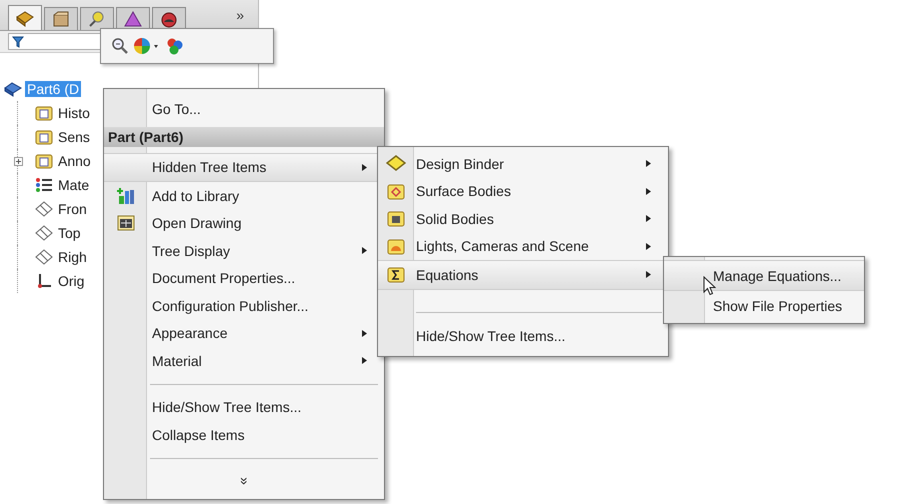  I want to click on triangle-icon, so click(133, 19).